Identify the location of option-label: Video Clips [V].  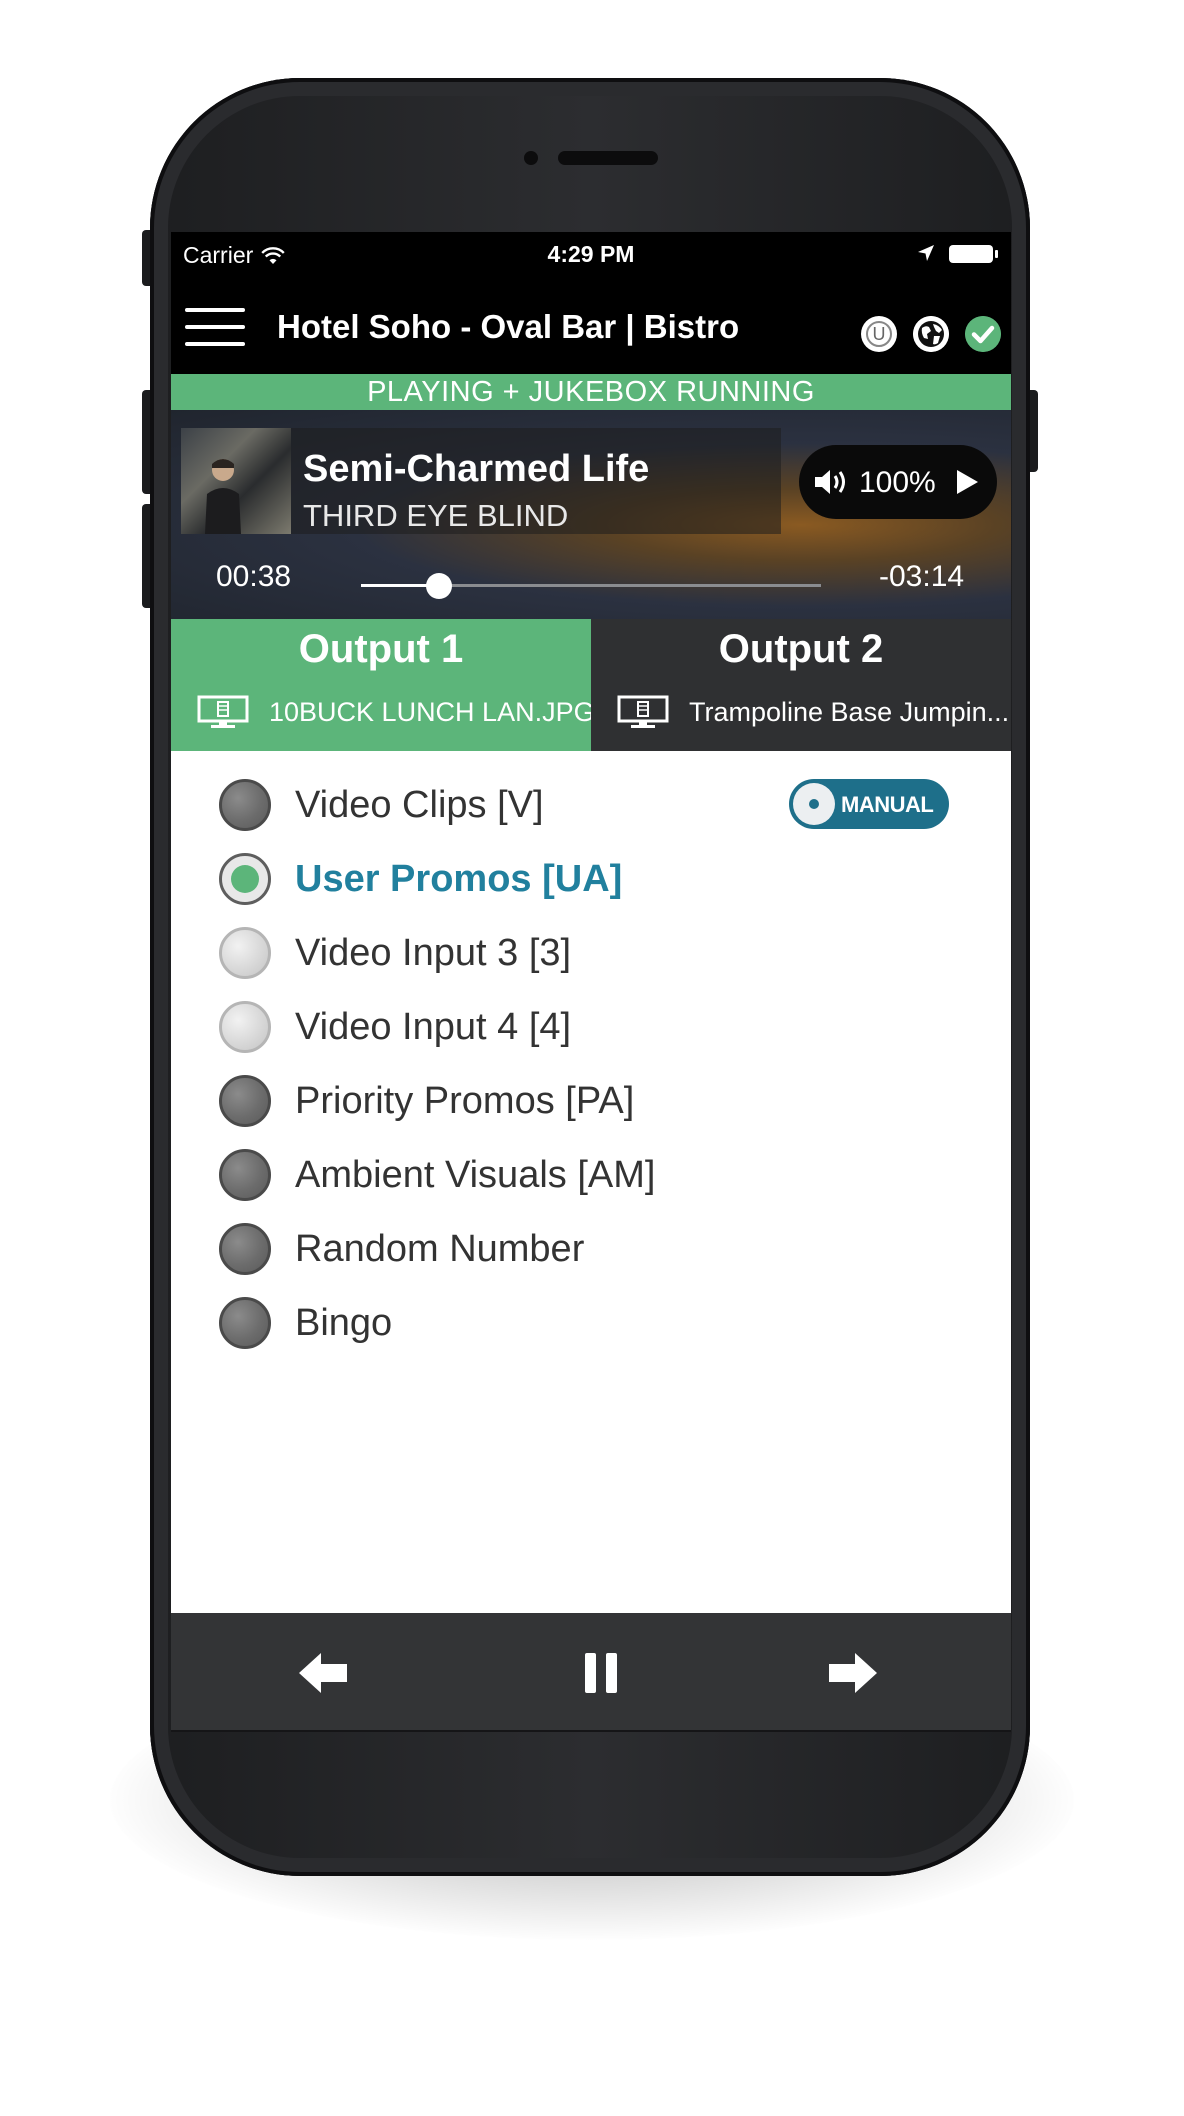
(419, 804).